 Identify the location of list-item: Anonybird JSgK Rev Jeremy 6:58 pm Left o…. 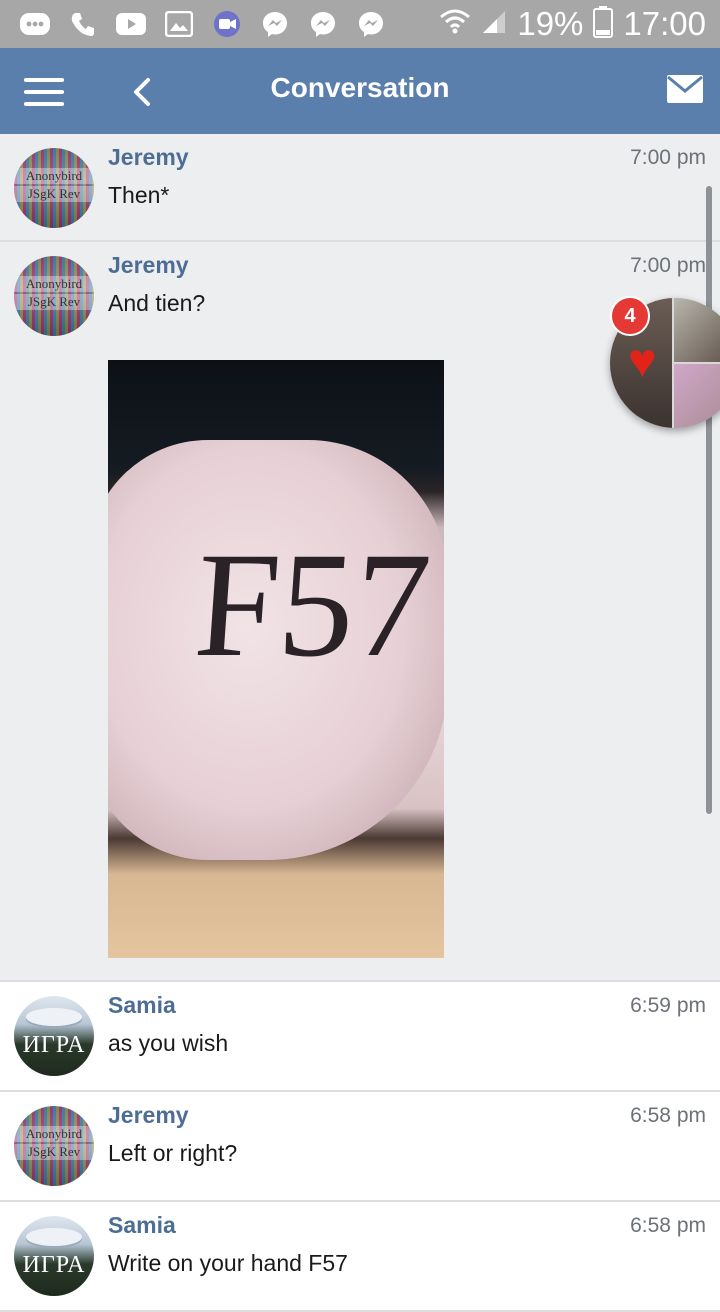
(360, 1147).